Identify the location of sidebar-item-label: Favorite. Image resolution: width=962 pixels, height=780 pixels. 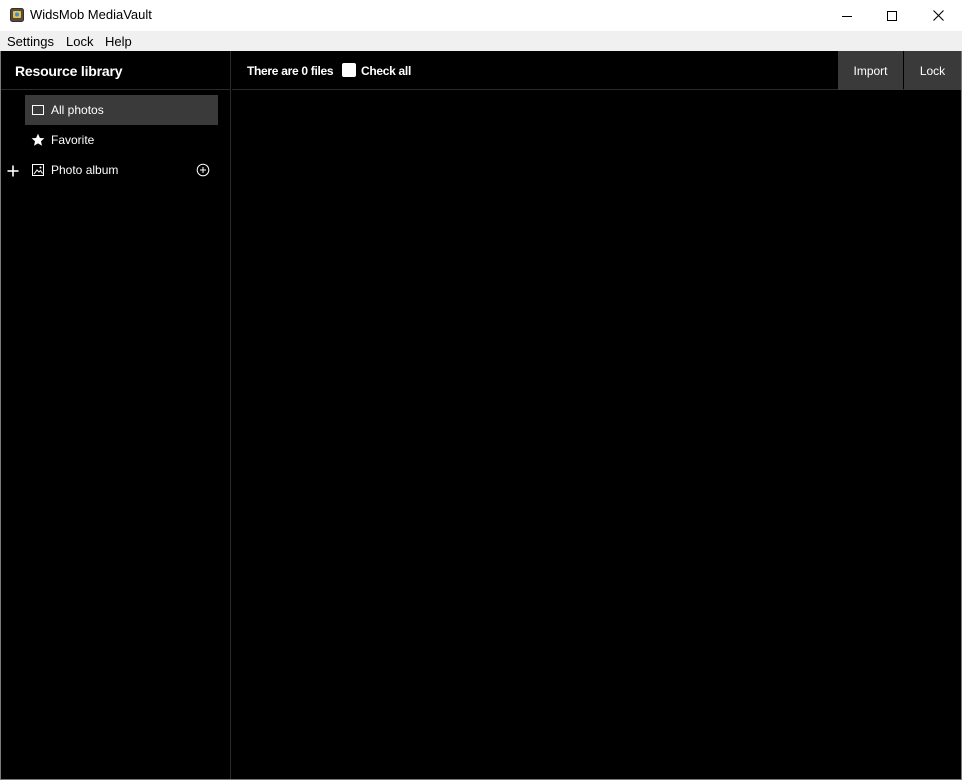
(73, 140).